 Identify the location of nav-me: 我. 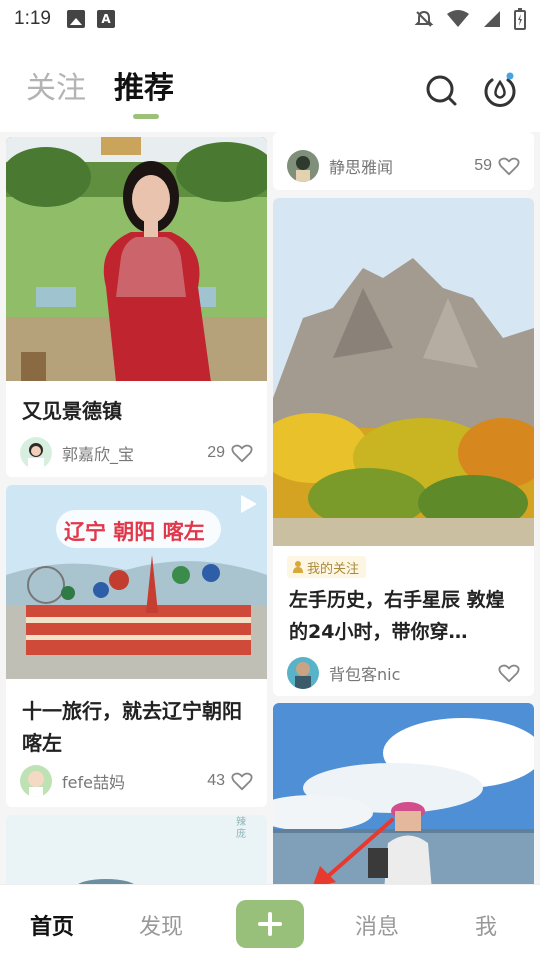
(486, 925).